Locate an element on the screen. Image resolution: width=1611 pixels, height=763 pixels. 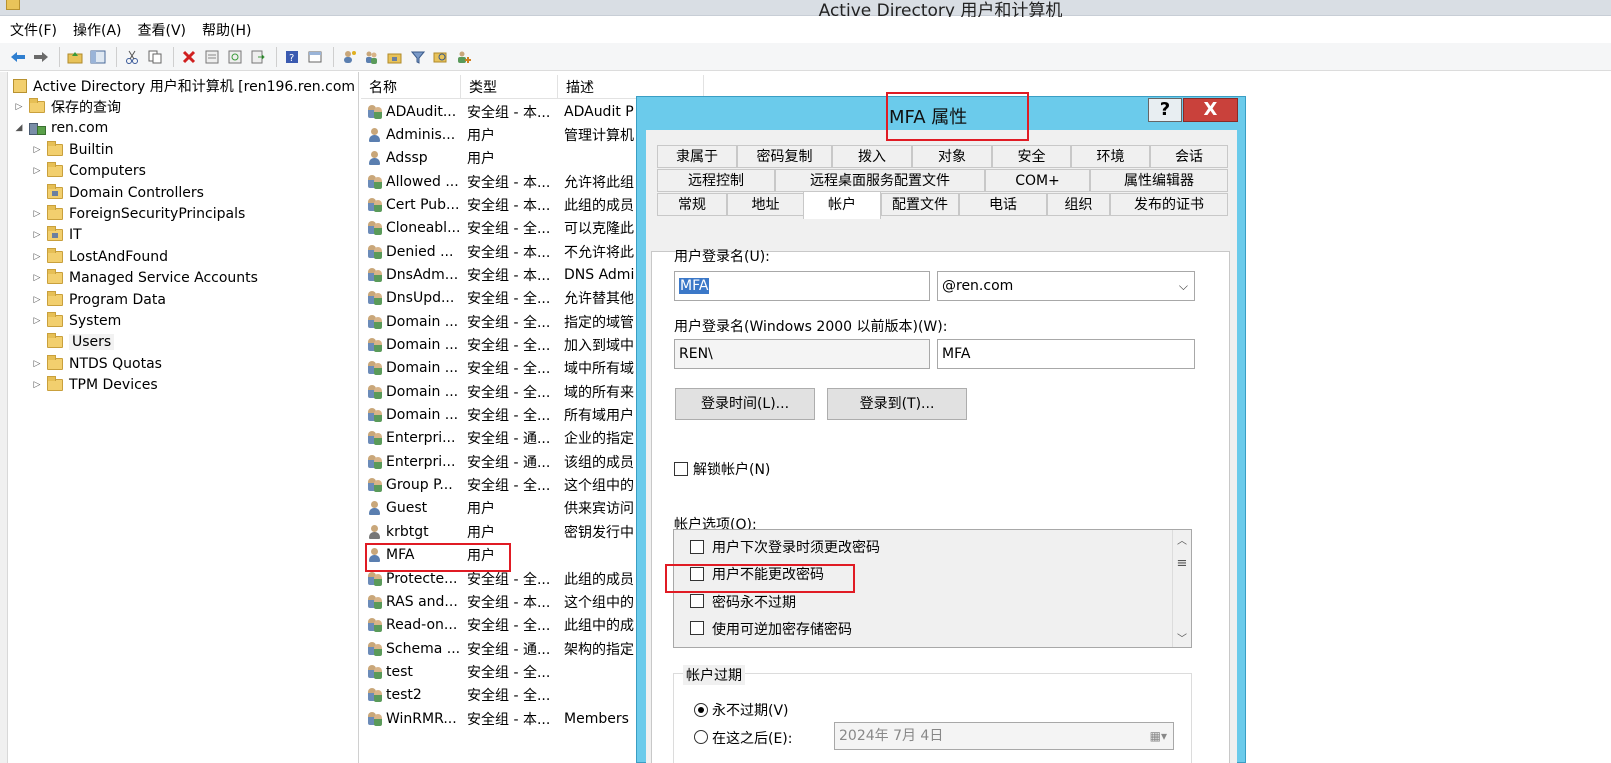
help-button: ? is located at coordinates (1165, 110).